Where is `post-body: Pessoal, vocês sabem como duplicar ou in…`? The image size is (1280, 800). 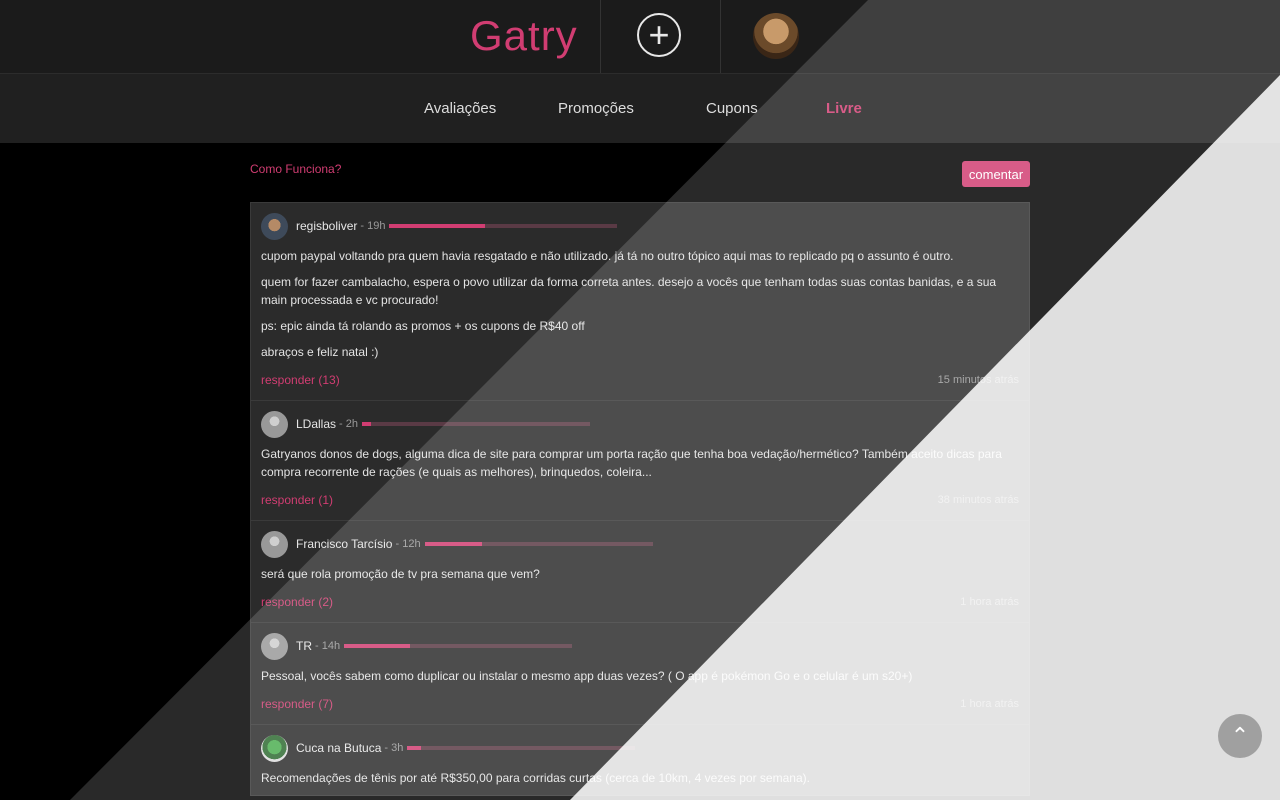 post-body: Pessoal, vocês sabem como duplicar ou in… is located at coordinates (640, 676).